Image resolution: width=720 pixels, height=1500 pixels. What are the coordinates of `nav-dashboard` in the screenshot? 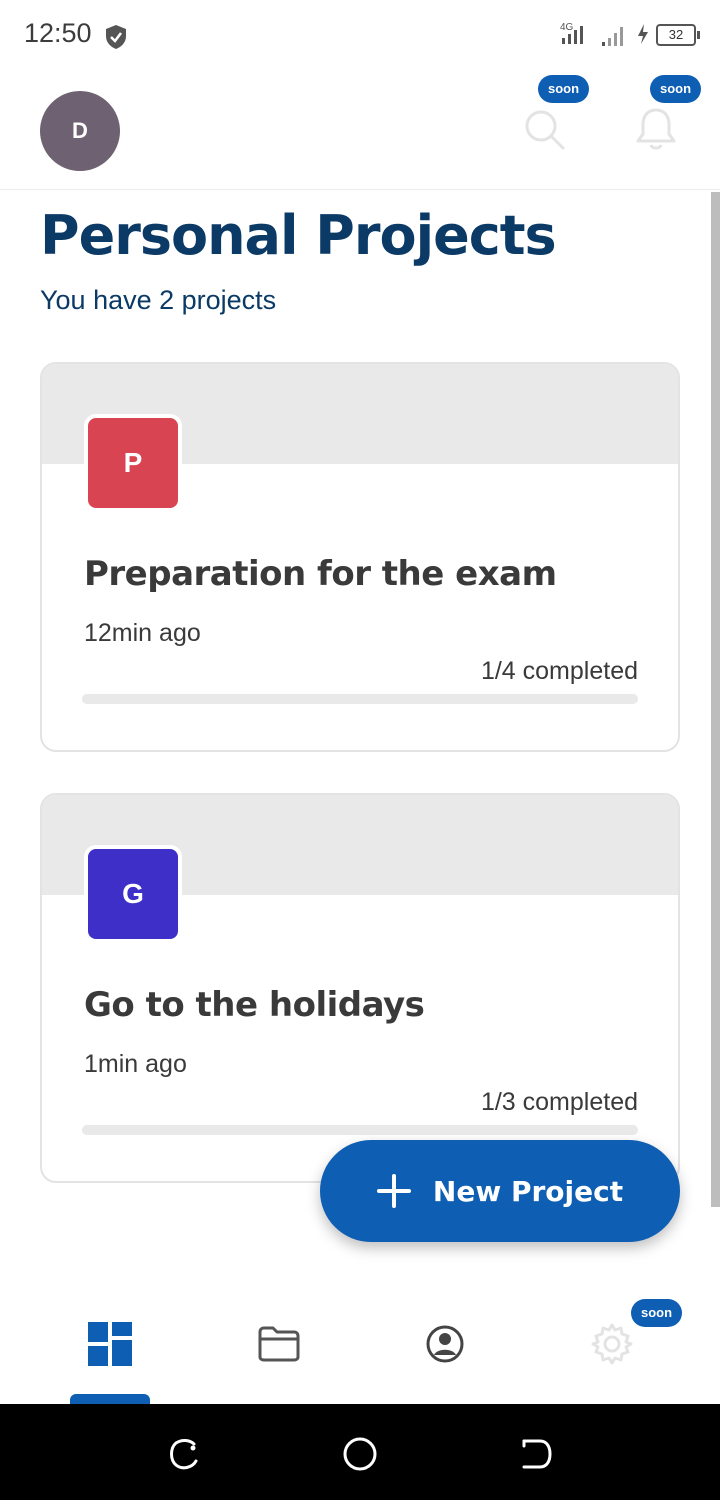 It's located at (110, 1344).